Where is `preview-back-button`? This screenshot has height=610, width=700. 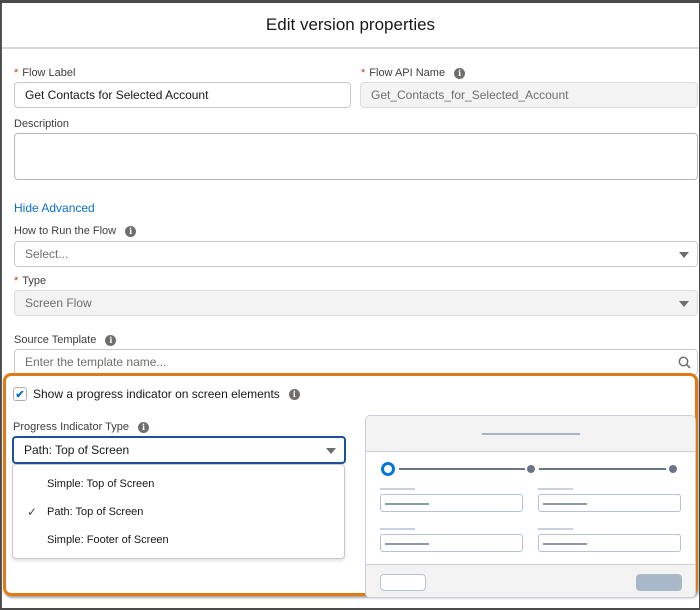
preview-back-button is located at coordinates (403, 582).